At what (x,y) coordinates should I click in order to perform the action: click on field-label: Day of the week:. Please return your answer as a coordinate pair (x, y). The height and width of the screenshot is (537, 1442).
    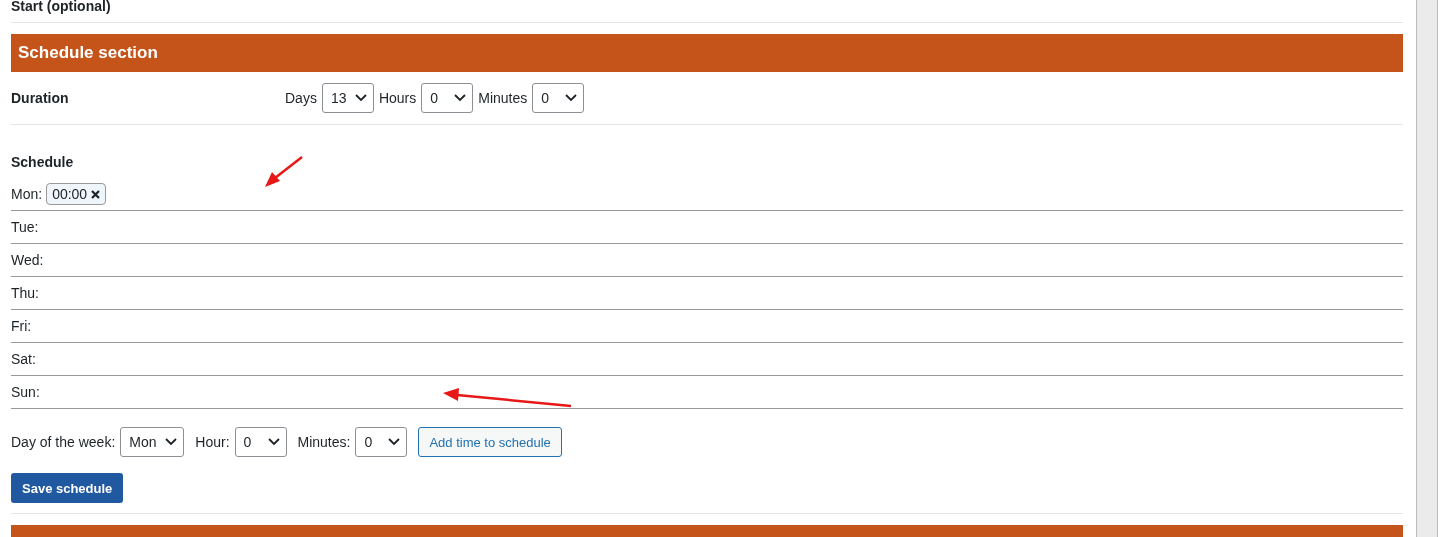
    Looking at the image, I should click on (63, 442).